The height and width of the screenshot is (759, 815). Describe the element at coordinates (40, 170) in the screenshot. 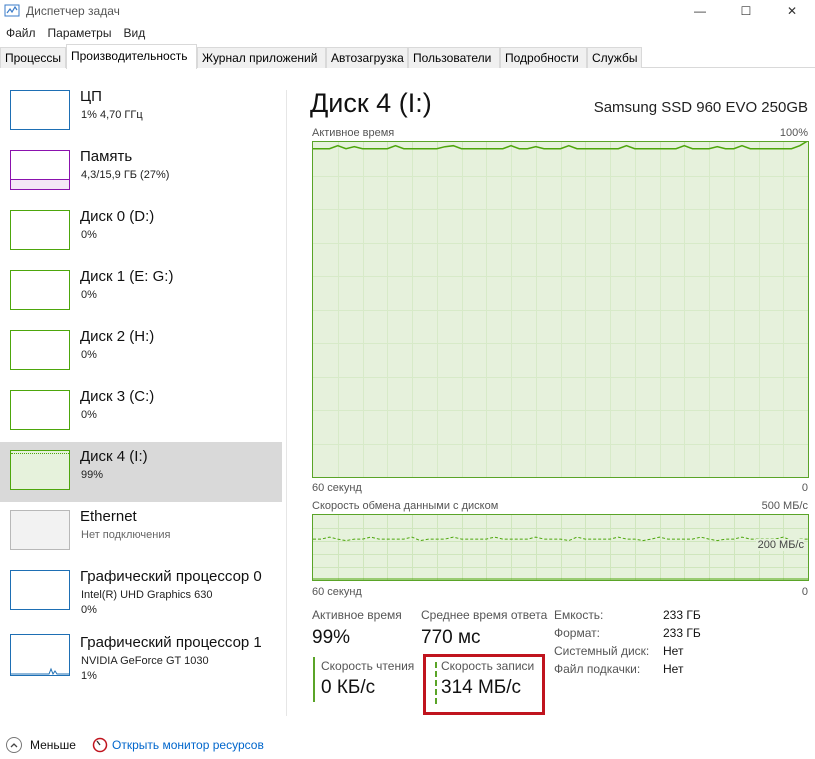

I see `memory-thumbnail` at that location.